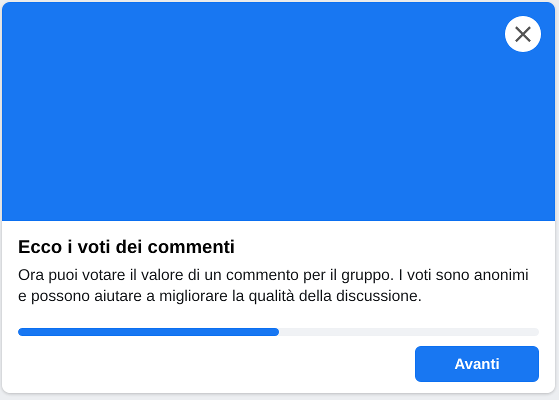  What do you see at coordinates (127, 247) in the screenshot?
I see `dialog-title: Ecco i voti dei commenti` at bounding box center [127, 247].